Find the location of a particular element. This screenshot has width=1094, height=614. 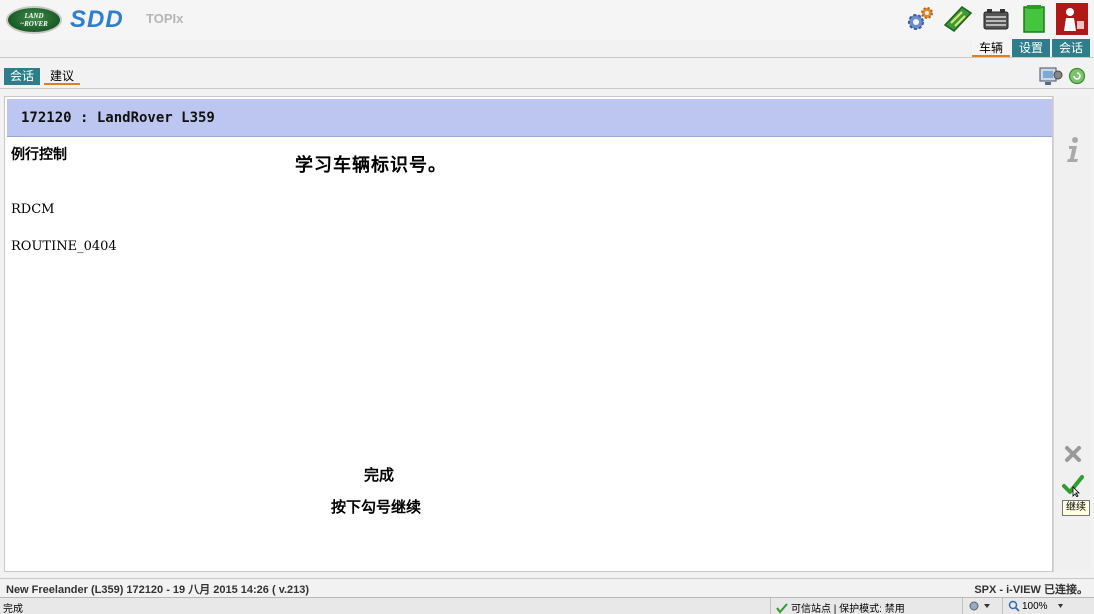

checkmark-icon is located at coordinates (1073, 485).